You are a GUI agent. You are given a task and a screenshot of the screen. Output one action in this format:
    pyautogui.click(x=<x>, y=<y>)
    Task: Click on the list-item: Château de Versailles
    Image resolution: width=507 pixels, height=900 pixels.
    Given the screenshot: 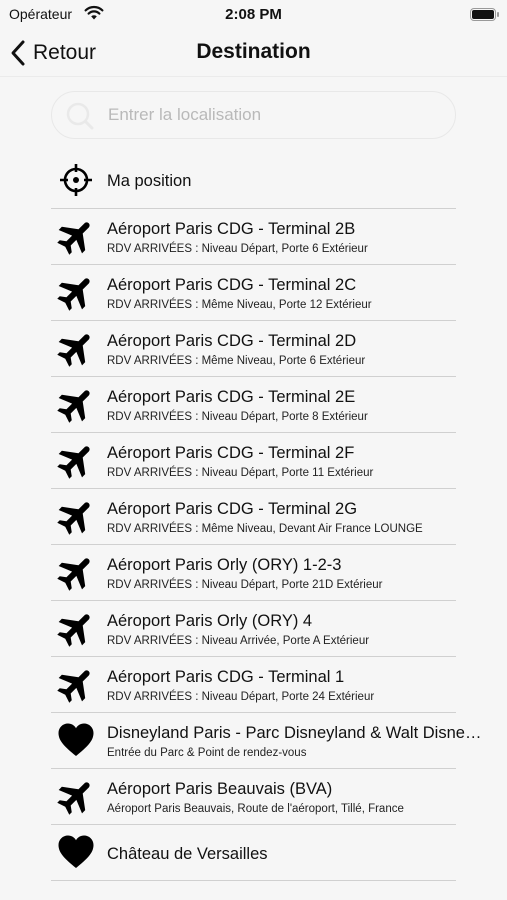 What is the action you would take?
    pyautogui.click(x=253, y=853)
    